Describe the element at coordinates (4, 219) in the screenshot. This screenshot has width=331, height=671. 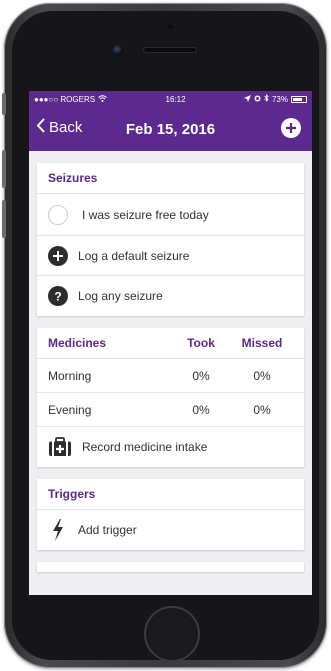
I see `volume-down-button` at that location.